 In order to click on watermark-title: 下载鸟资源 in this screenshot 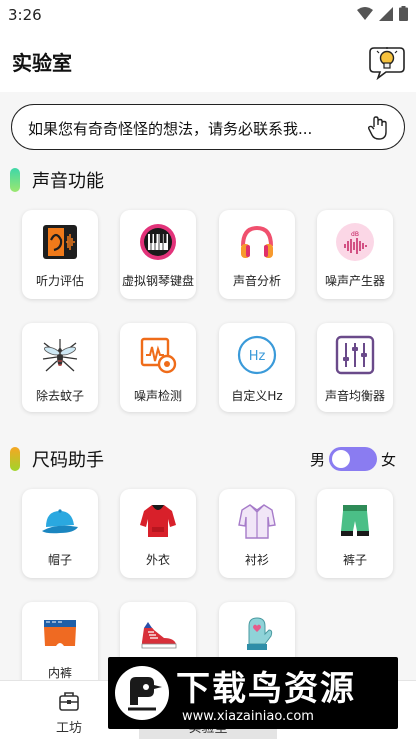, I will do `click(266, 689)`.